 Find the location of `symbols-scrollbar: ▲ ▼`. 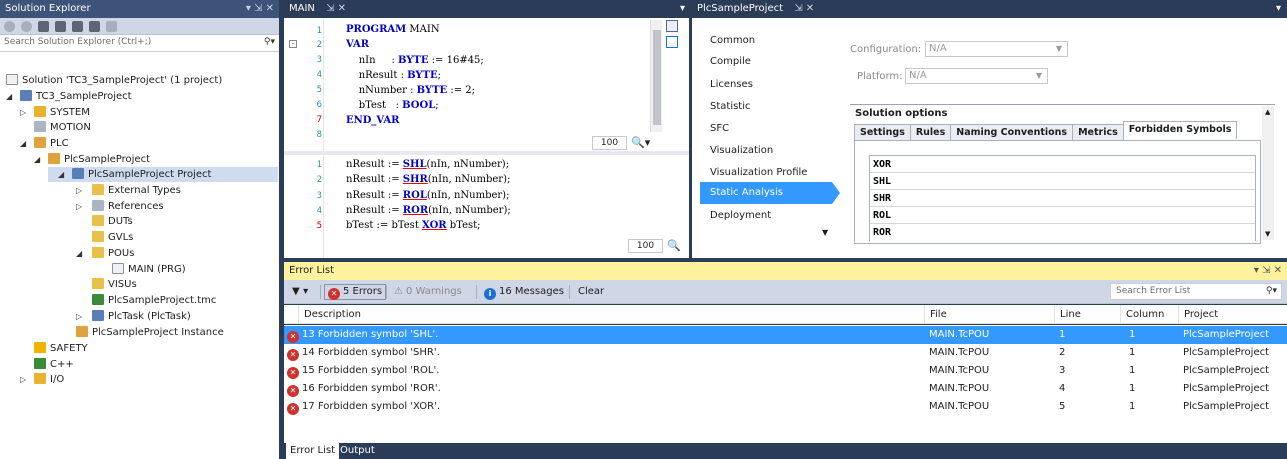

symbols-scrollbar: ▲ ▼ is located at coordinates (1268, 173).